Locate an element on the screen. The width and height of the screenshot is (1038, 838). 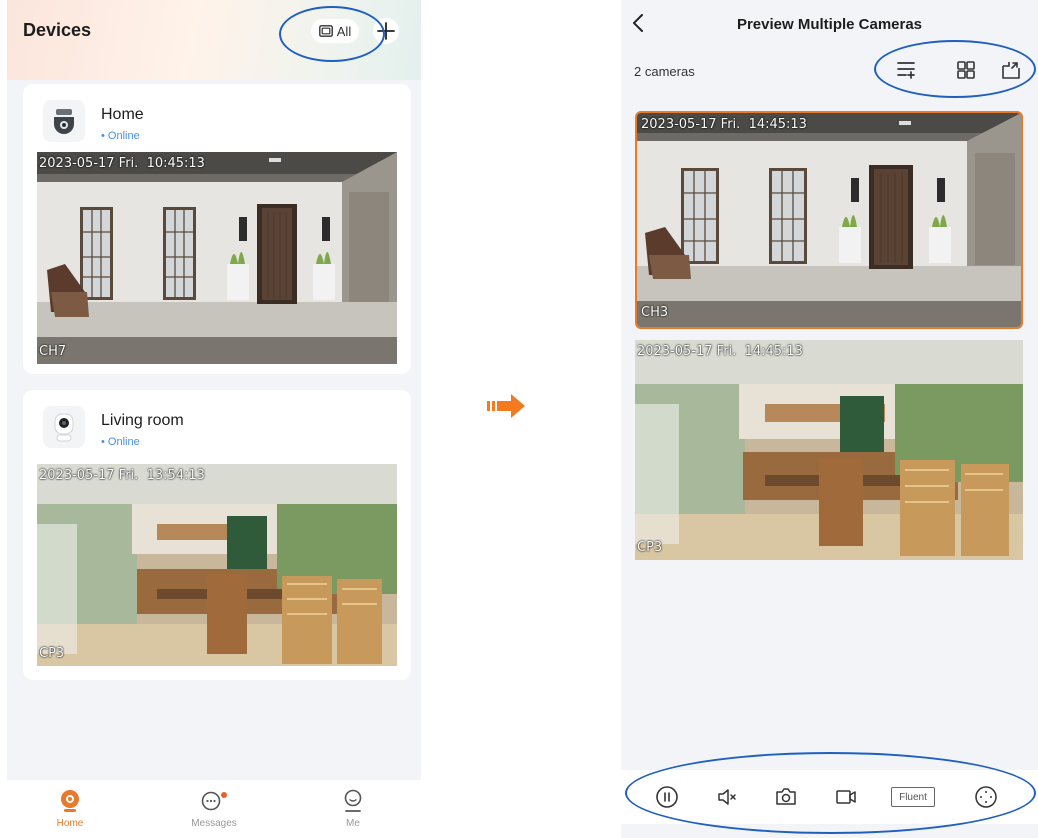
ptz-button is located at coordinates (986, 797).